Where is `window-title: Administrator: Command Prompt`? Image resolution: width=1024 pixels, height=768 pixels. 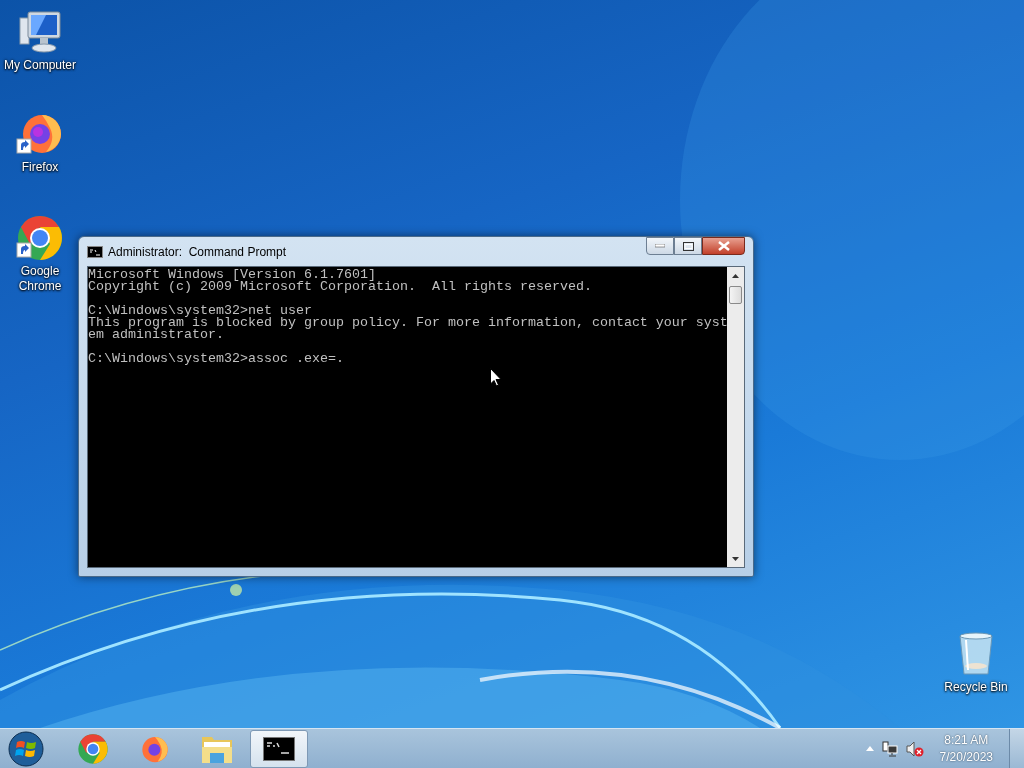
window-title: Administrator: Command Prompt is located at coordinates (198, 251).